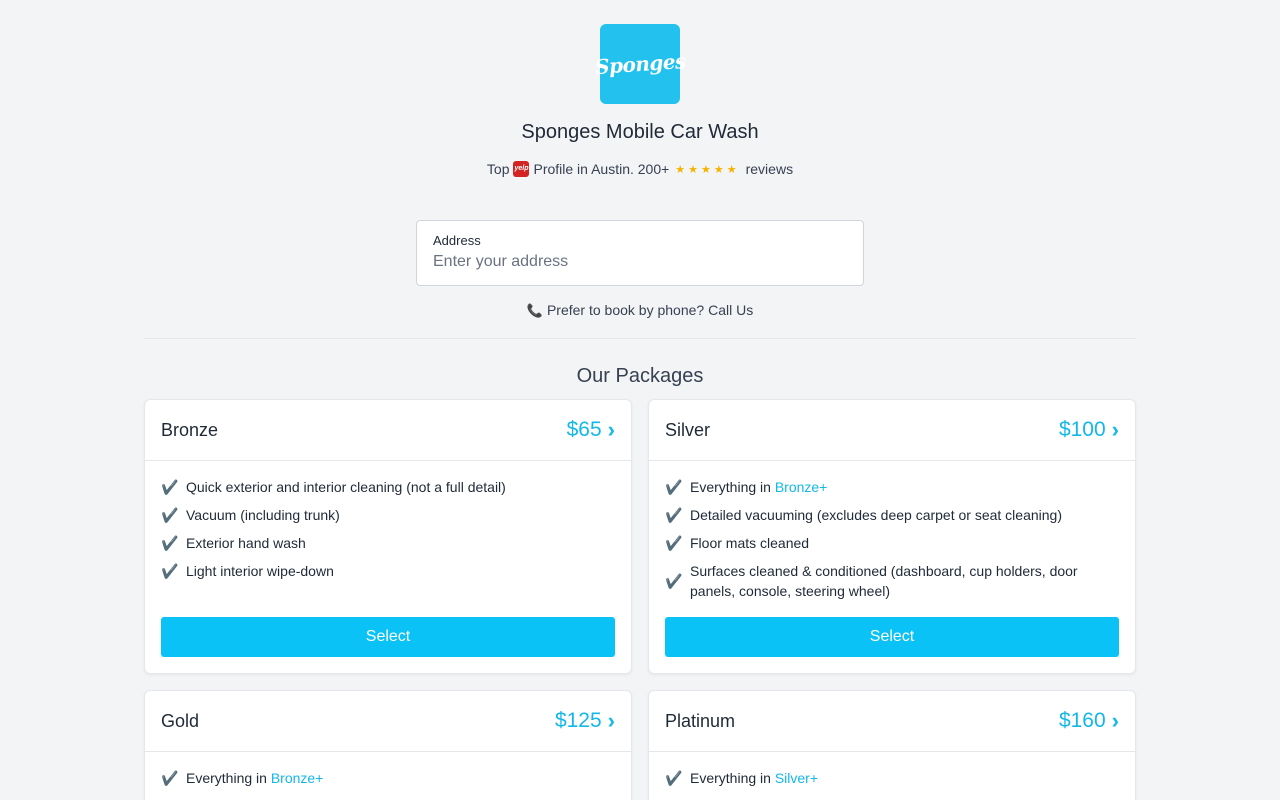 The width and height of the screenshot is (1280, 800). What do you see at coordinates (578, 720) in the screenshot?
I see `package-price: $125` at bounding box center [578, 720].